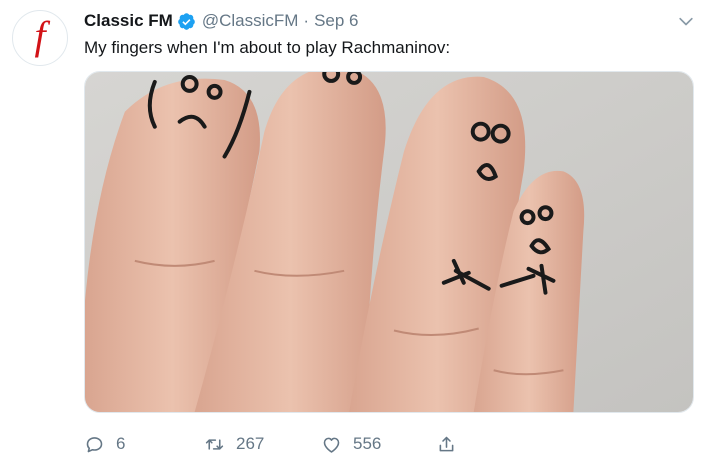  What do you see at coordinates (214, 444) in the screenshot?
I see `retweet-icon` at bounding box center [214, 444].